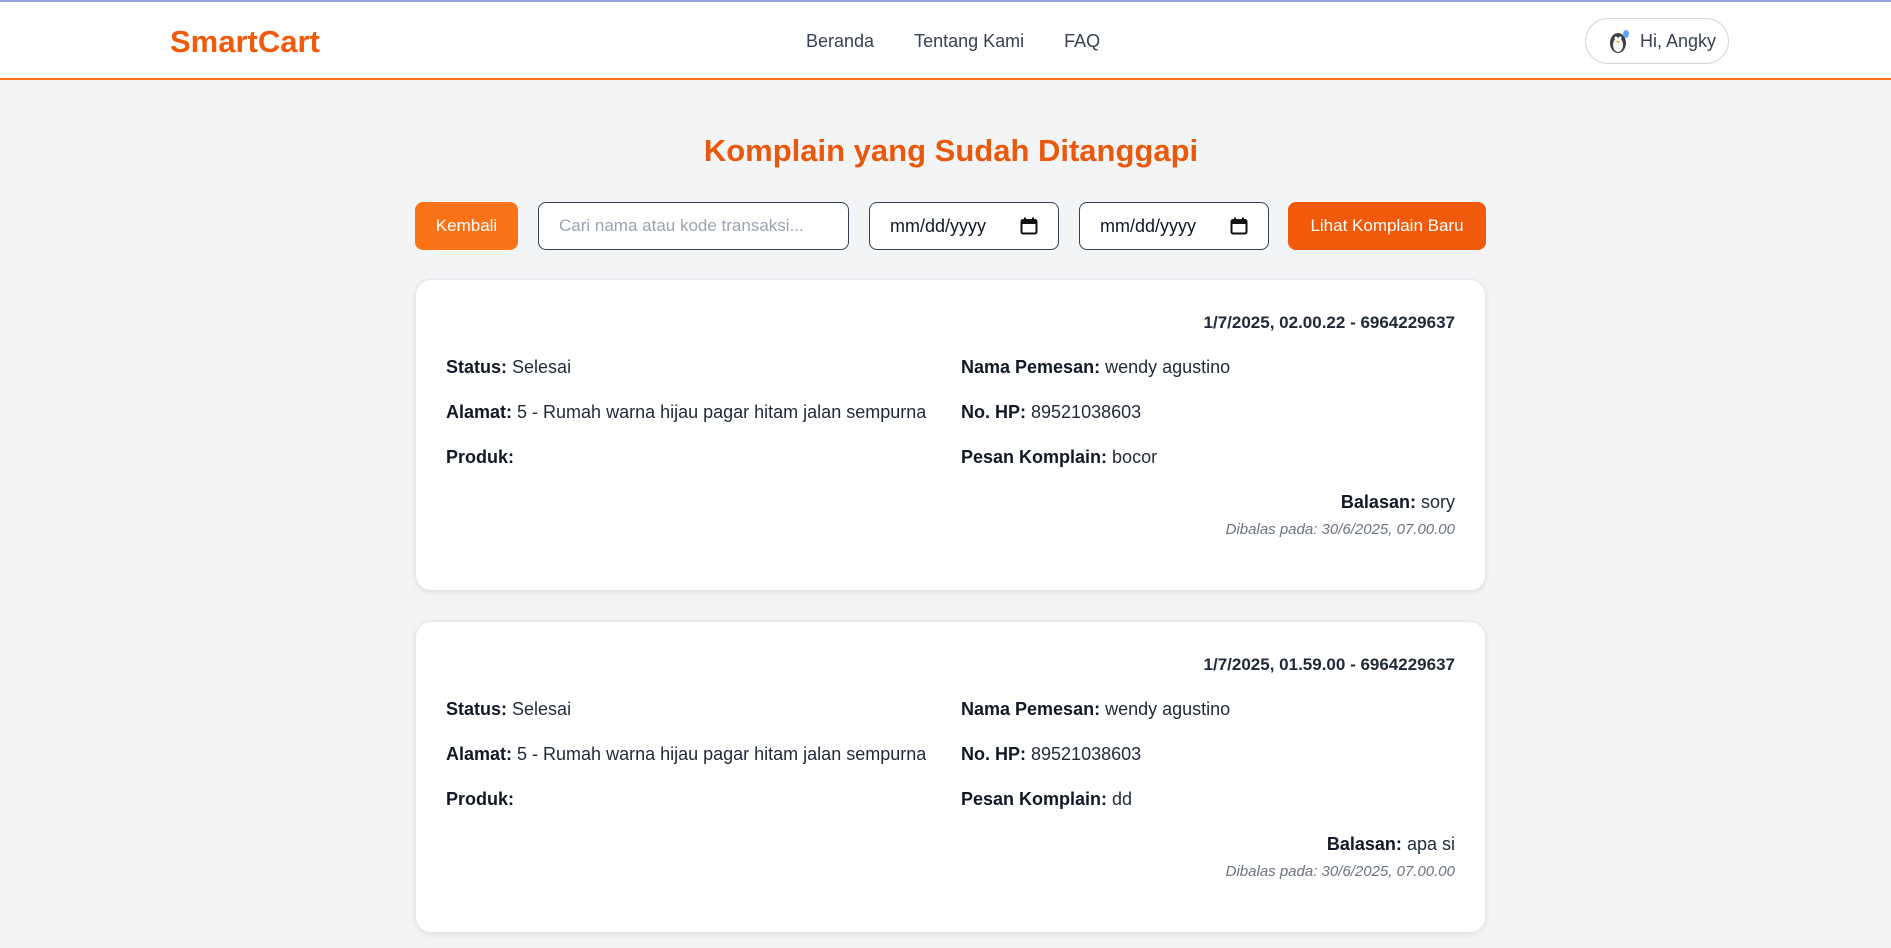  Describe the element at coordinates (1678, 40) in the screenshot. I see `user-greeting: Hi, Angky` at that location.